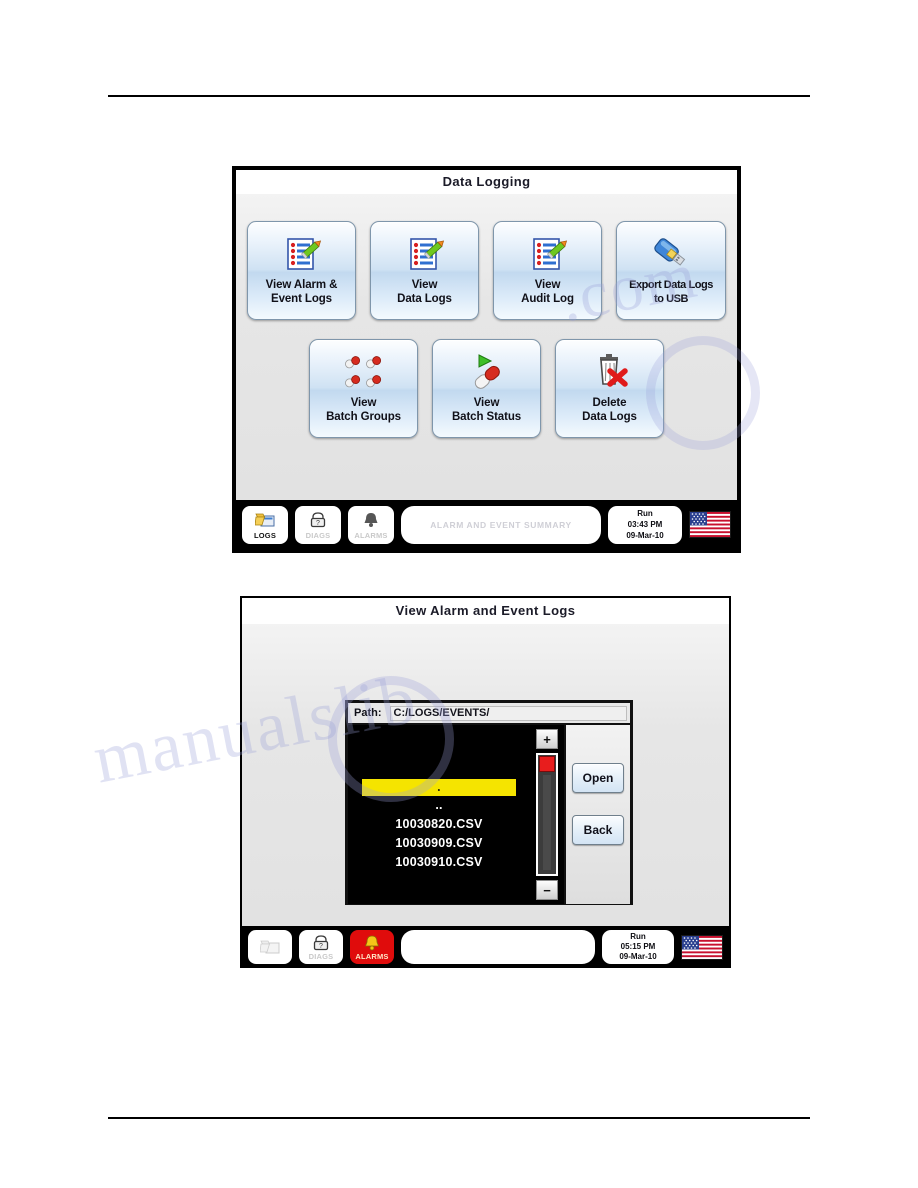 This screenshot has width=918, height=1188. Describe the element at coordinates (265, 535) in the screenshot. I see `taskbar-logs-label: LOGS` at that location.